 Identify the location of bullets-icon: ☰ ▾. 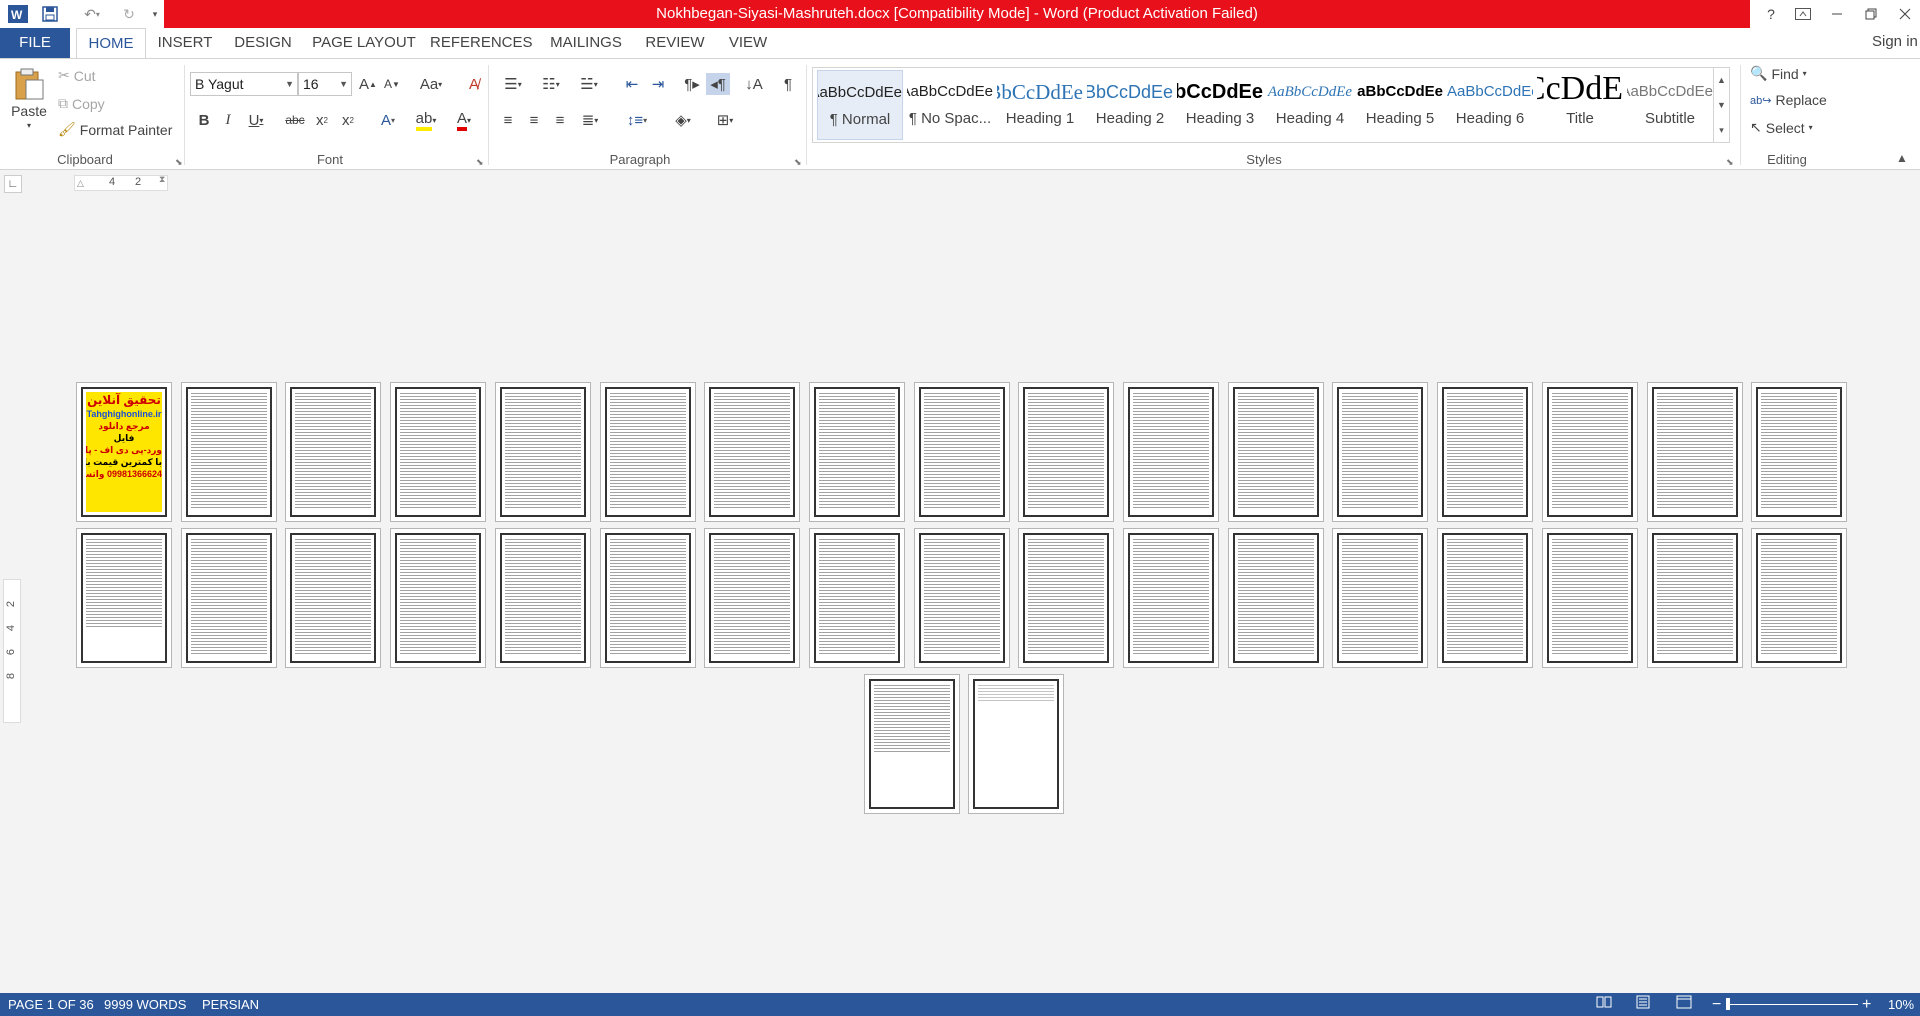
(513, 84).